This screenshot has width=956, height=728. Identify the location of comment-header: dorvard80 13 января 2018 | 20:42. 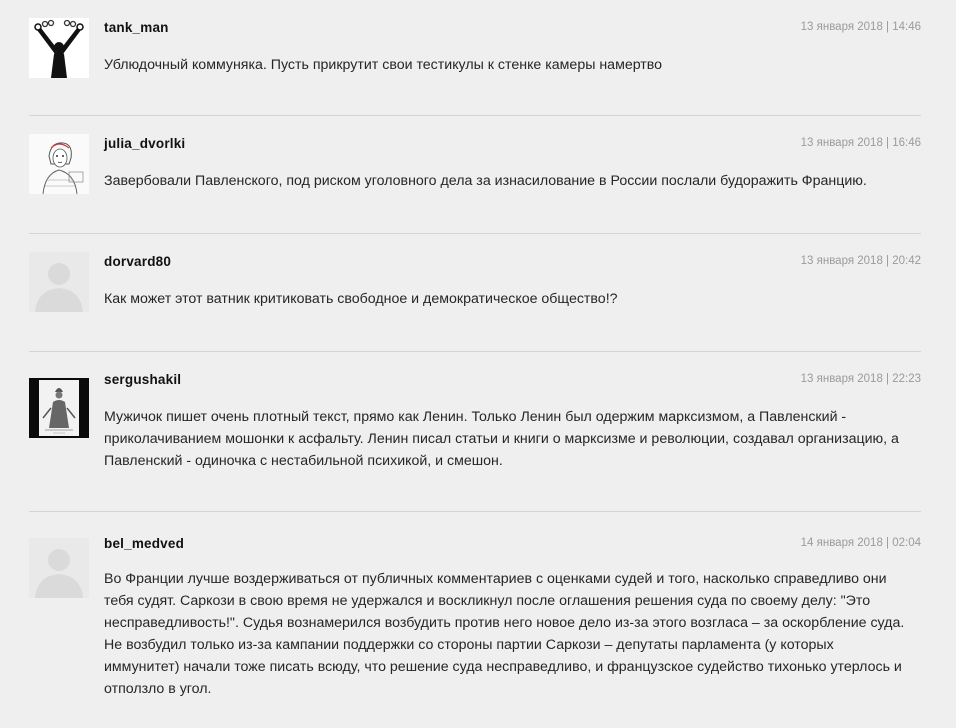
(512, 263).